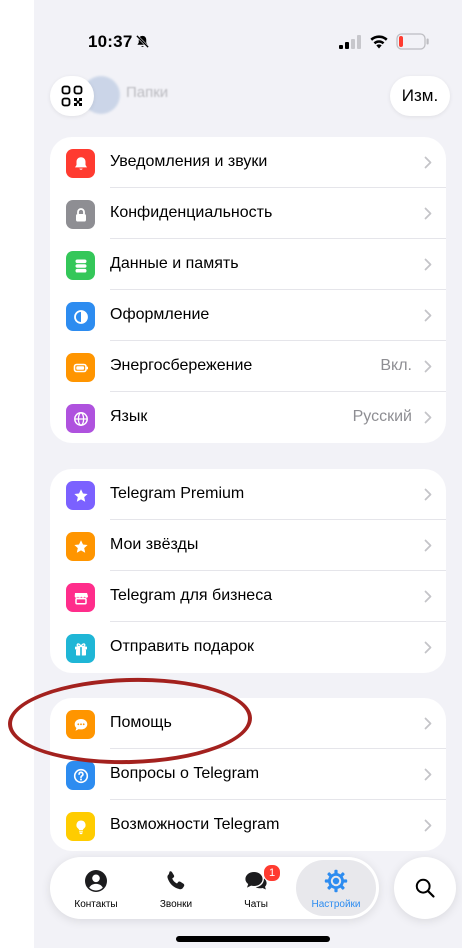 The height and width of the screenshot is (948, 462). Describe the element at coordinates (336, 881) in the screenshot. I see `gear-icon` at that location.